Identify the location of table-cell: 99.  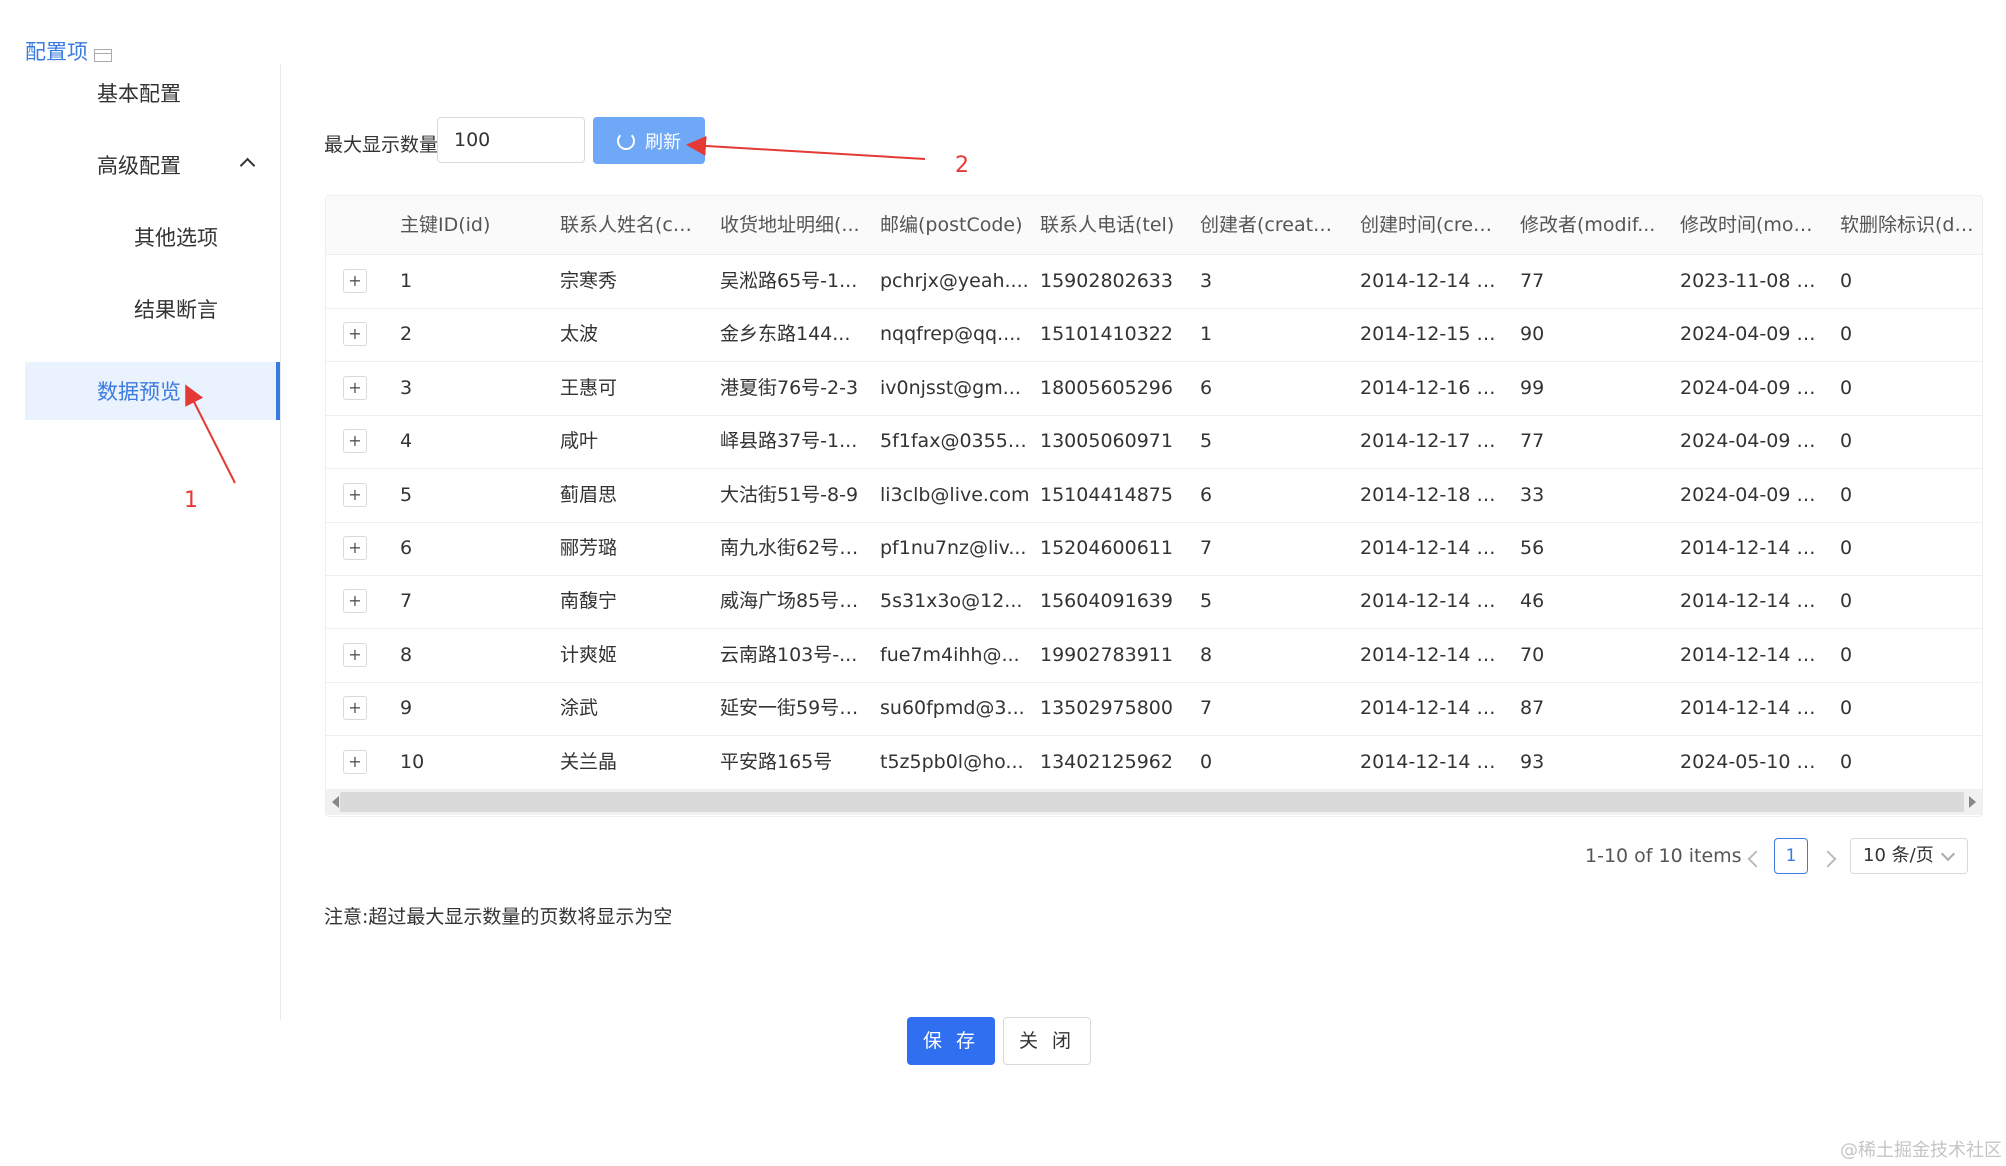
(1532, 387).